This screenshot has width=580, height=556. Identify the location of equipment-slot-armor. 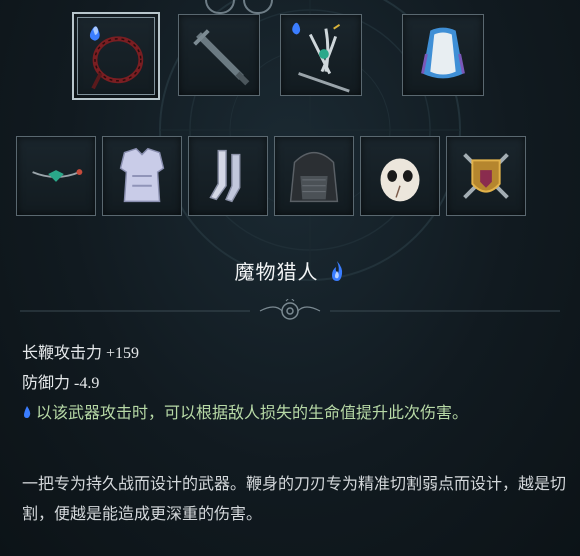
(142, 176).